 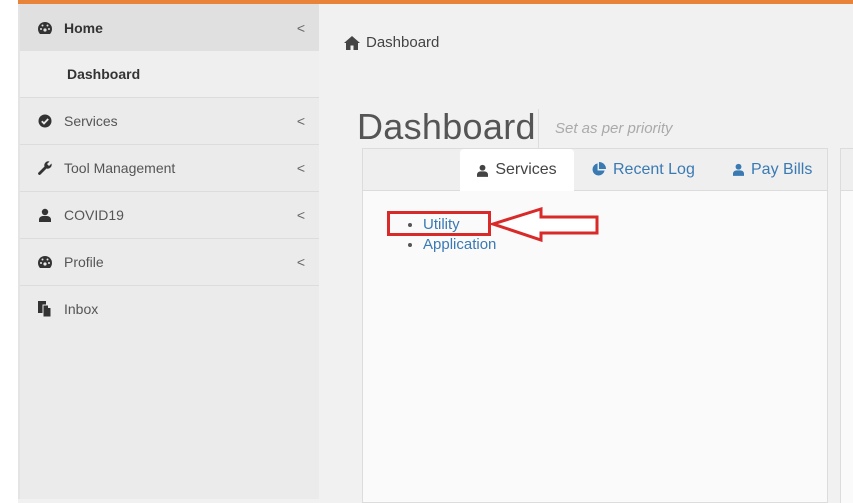 I want to click on application-link: Application, so click(x=459, y=244).